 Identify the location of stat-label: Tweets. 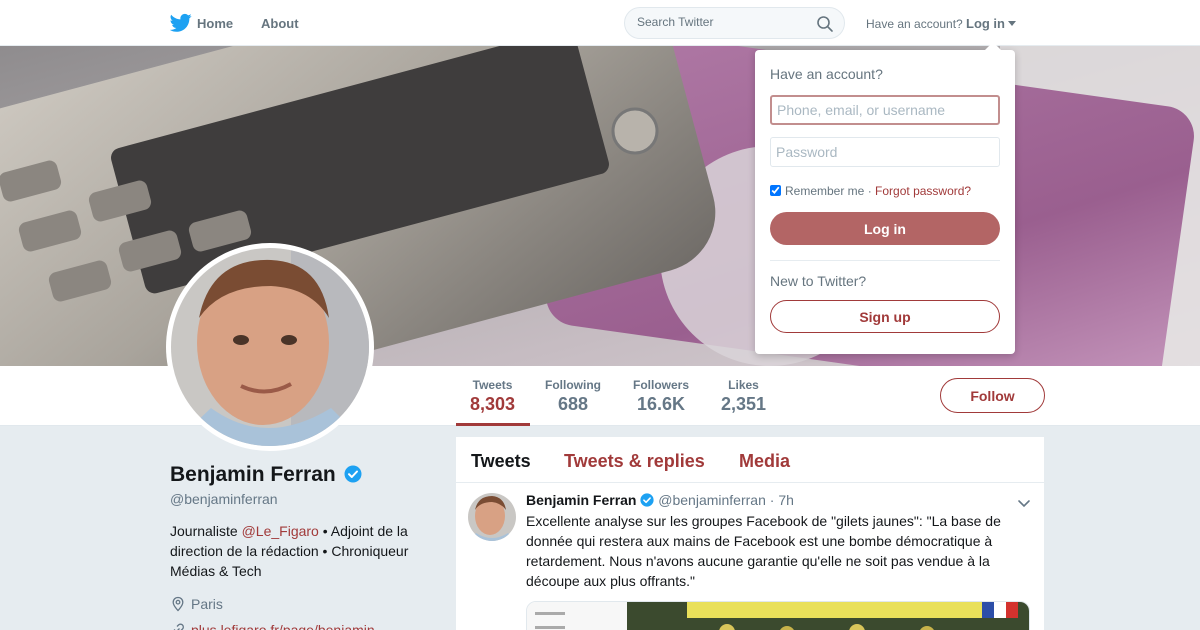
(492, 385).